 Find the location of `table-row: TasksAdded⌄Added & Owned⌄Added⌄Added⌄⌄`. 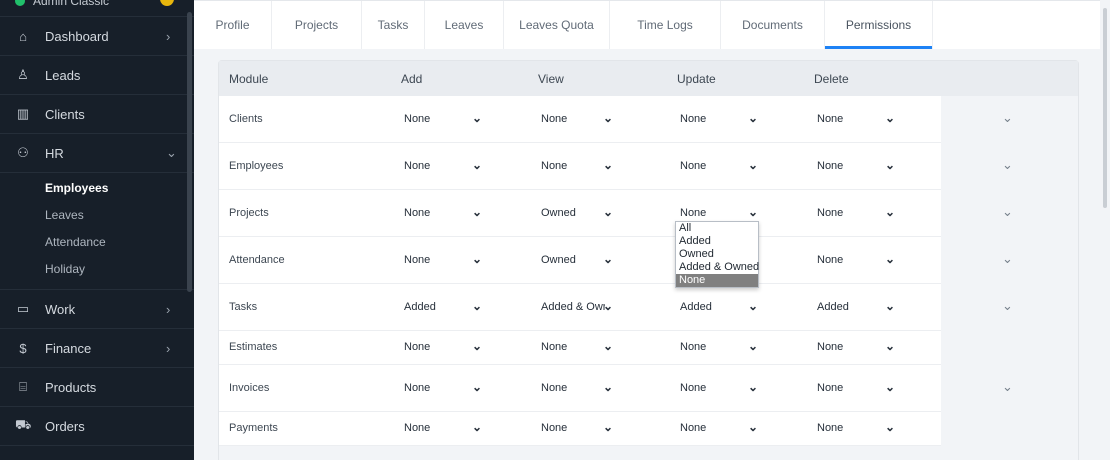

table-row: TasksAdded⌄Added & Owned⌄Added⌄Added⌄⌄ is located at coordinates (616, 307).